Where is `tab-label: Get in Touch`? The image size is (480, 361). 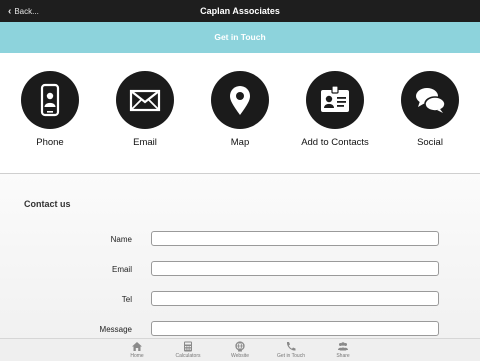 tab-label: Get in Touch is located at coordinates (291, 356).